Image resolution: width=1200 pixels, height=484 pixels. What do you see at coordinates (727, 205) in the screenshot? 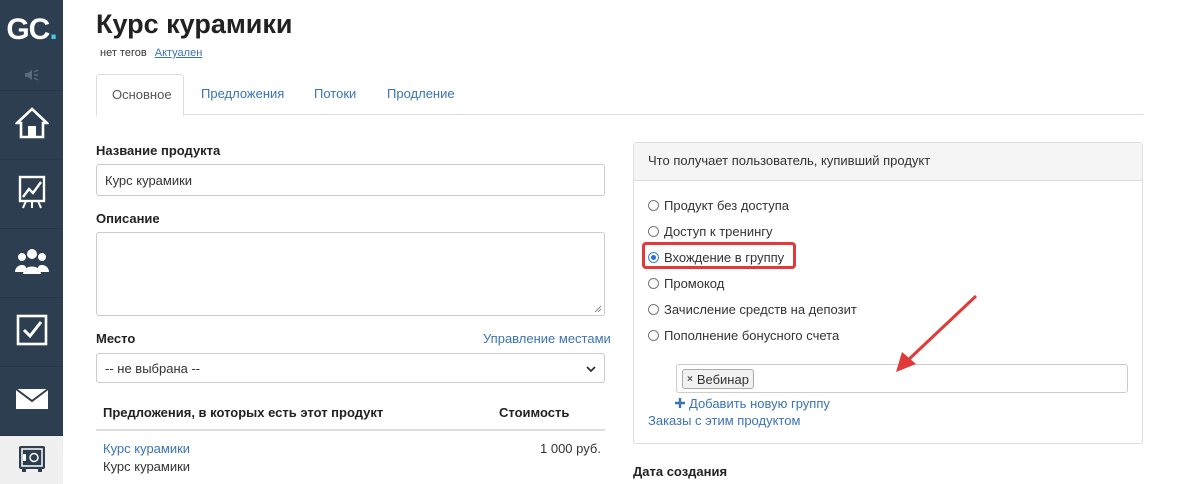
I see `option-label: Продукт без доступа` at bounding box center [727, 205].